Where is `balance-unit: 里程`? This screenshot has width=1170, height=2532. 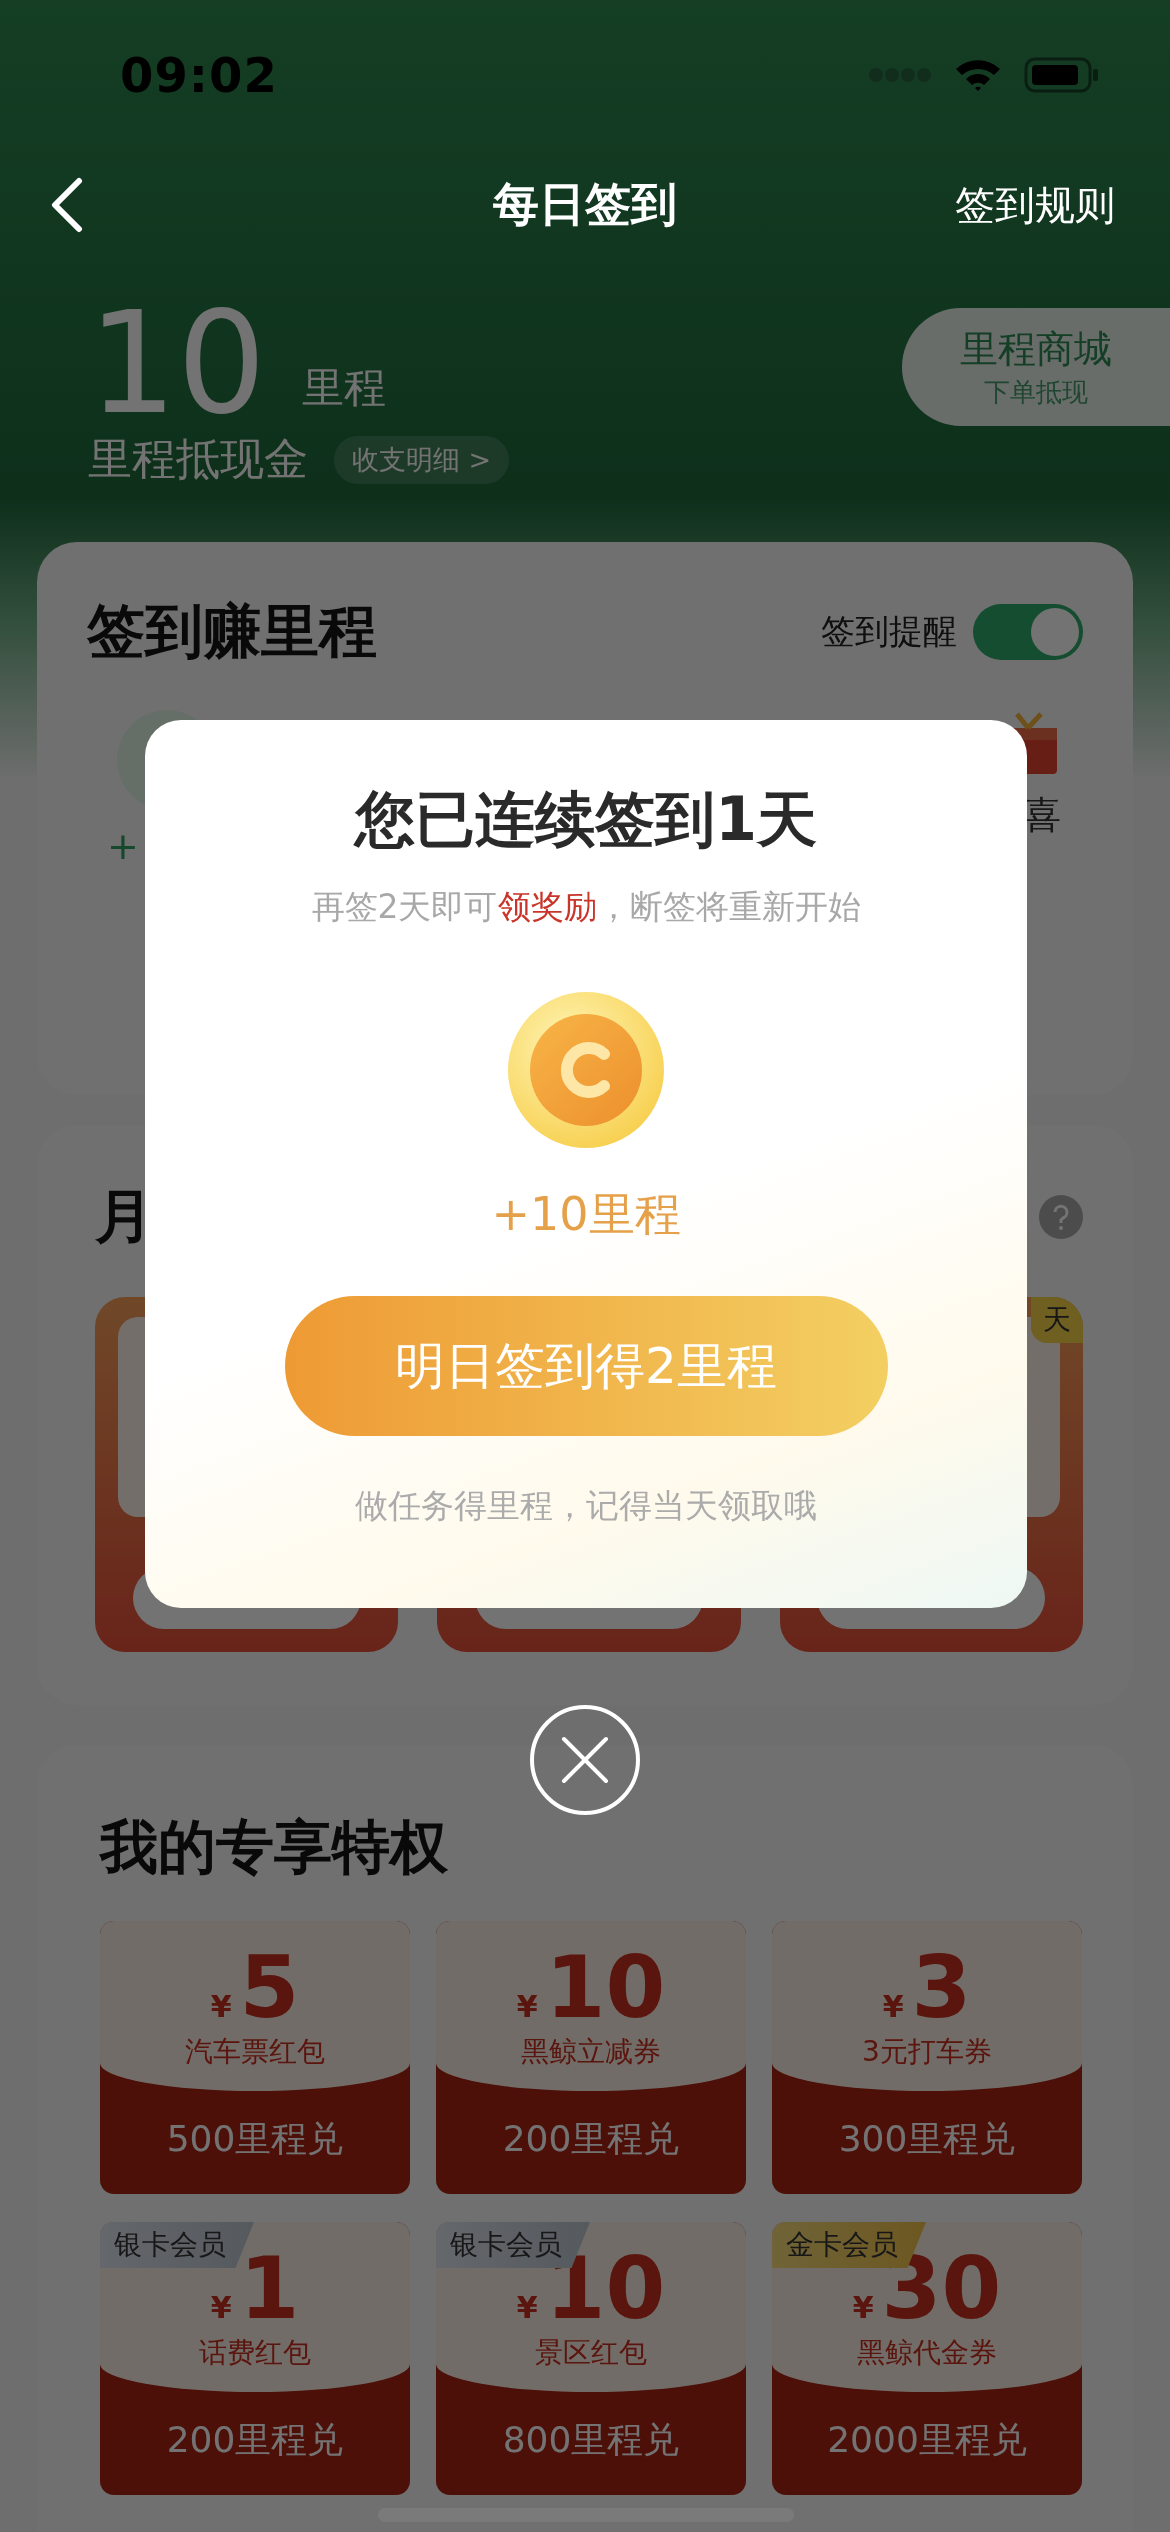
balance-unit: 里程 is located at coordinates (344, 388).